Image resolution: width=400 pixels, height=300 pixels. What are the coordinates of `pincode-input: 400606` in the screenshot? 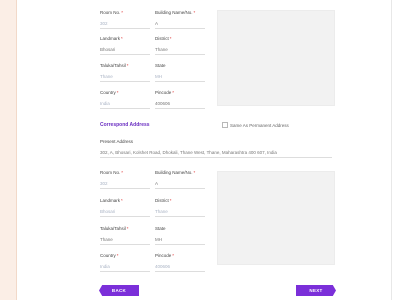 It's located at (180, 104).